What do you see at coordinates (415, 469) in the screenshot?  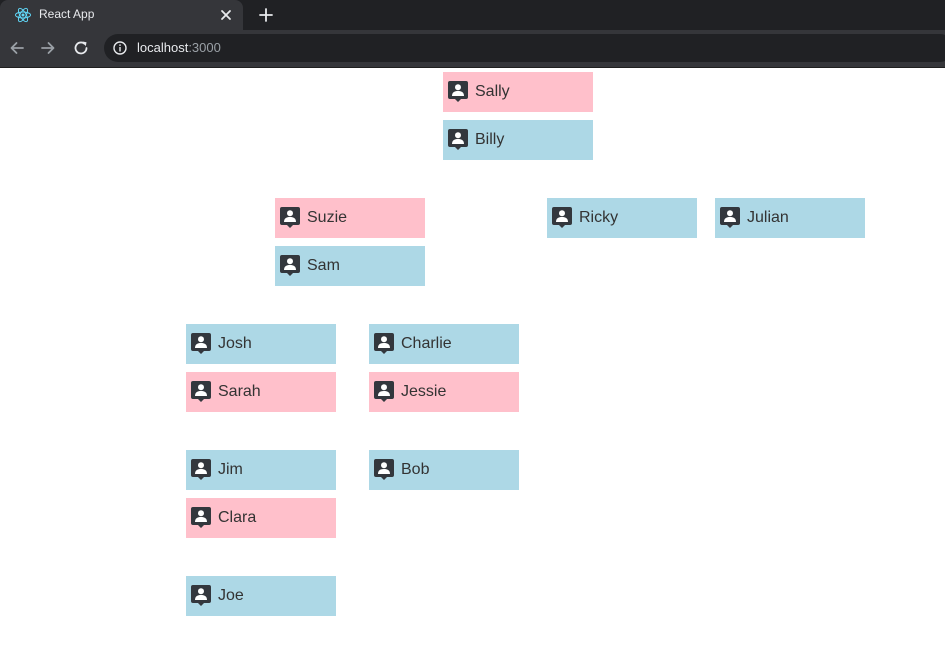 I see `person-name: Bob` at bounding box center [415, 469].